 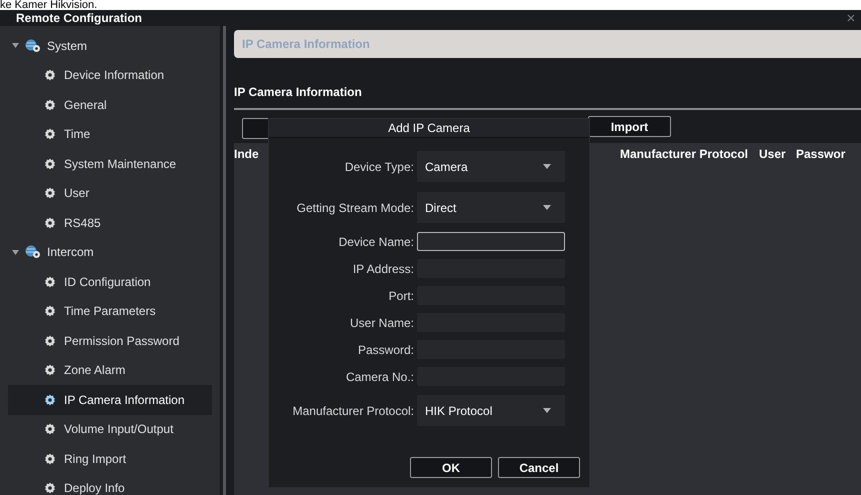 What do you see at coordinates (353, 411) in the screenshot?
I see `field-label: Manufacturer Protocol:` at bounding box center [353, 411].